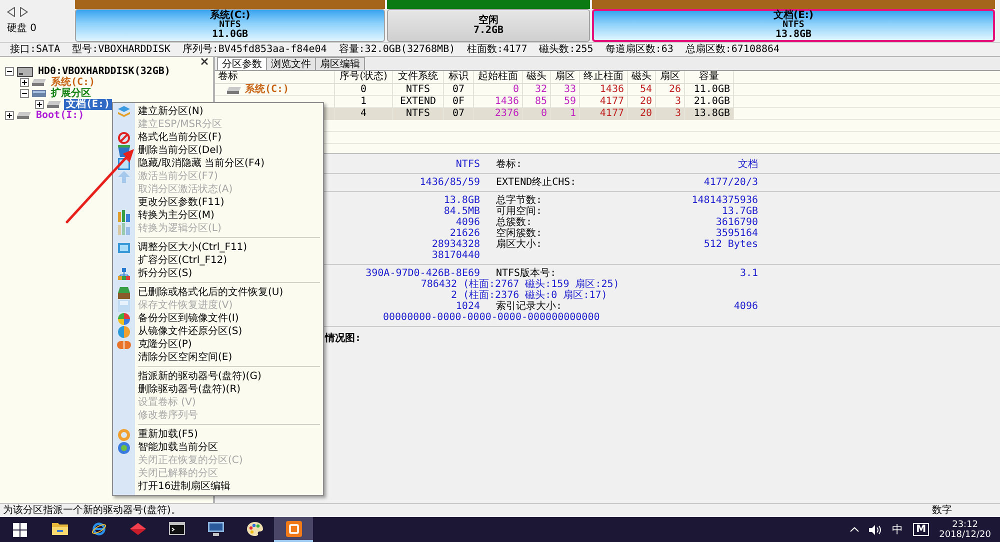 The height and width of the screenshot is (542, 1000). What do you see at coordinates (218, 163) in the screenshot?
I see `menu-item: 隐藏/取消隐藏 当前分区(F4)` at bounding box center [218, 163].